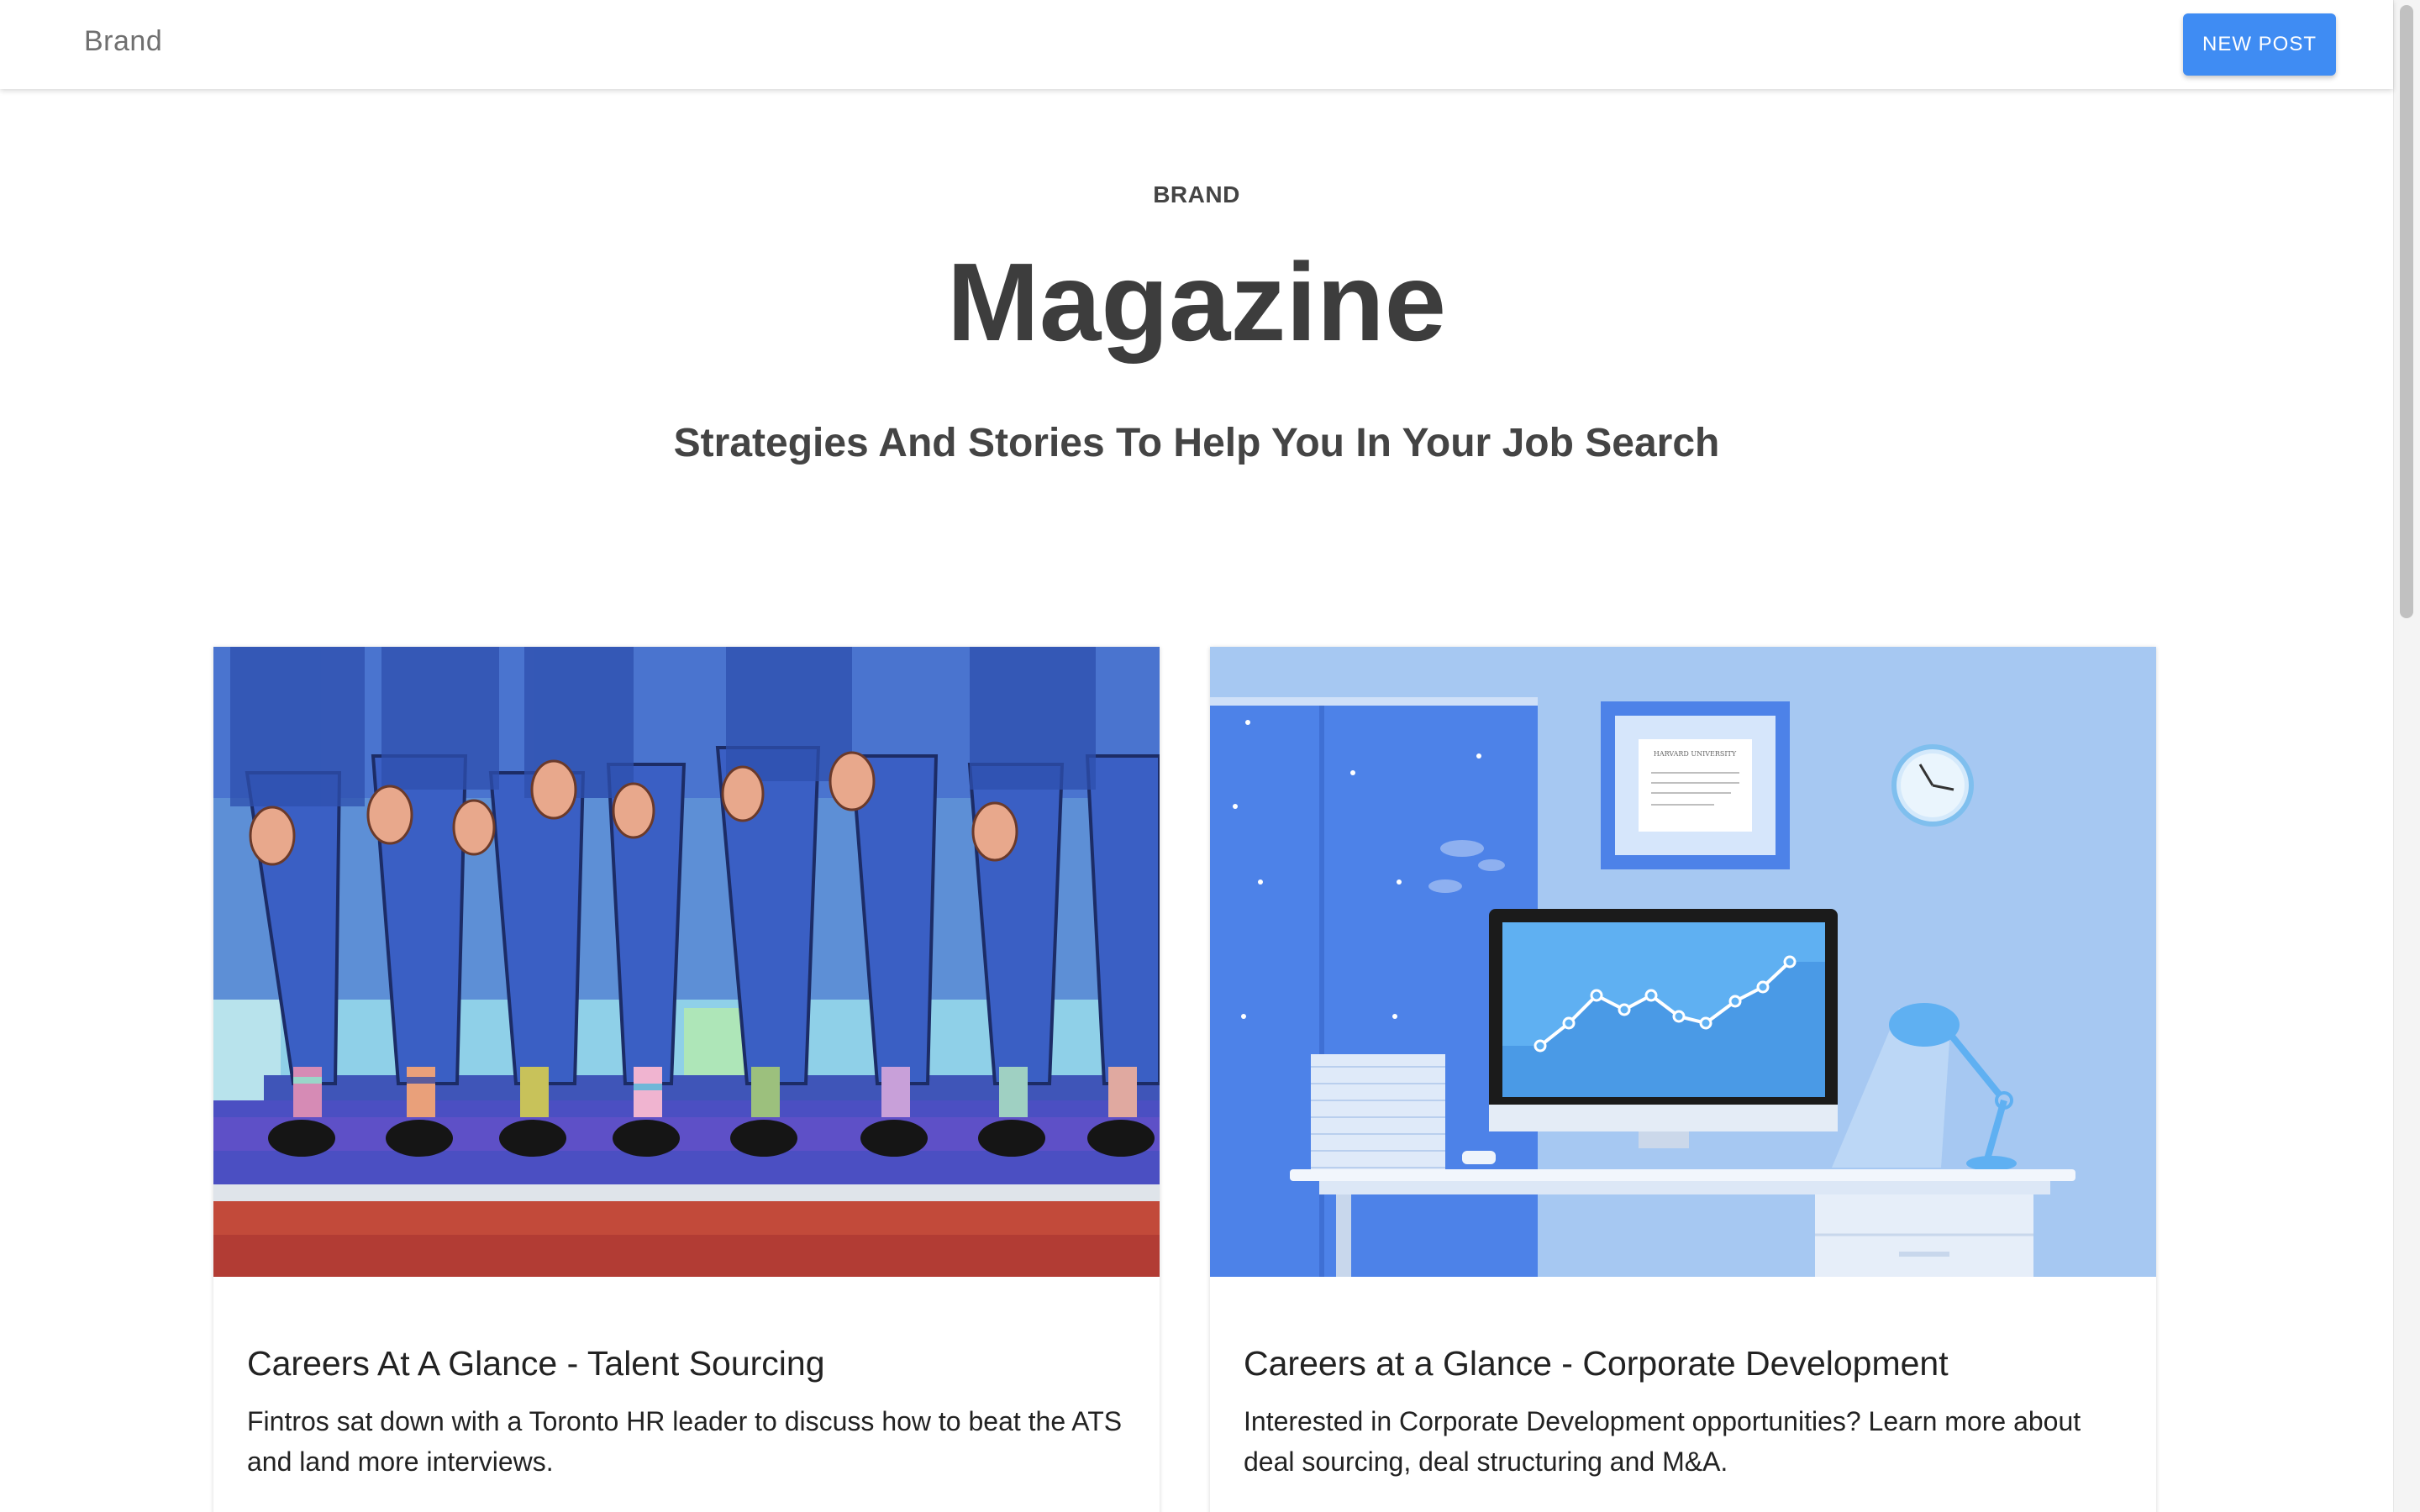 The height and width of the screenshot is (1512, 2420). What do you see at coordinates (1695, 754) in the screenshot?
I see `diploma-text: HARVARD UNIVERSITY` at bounding box center [1695, 754].